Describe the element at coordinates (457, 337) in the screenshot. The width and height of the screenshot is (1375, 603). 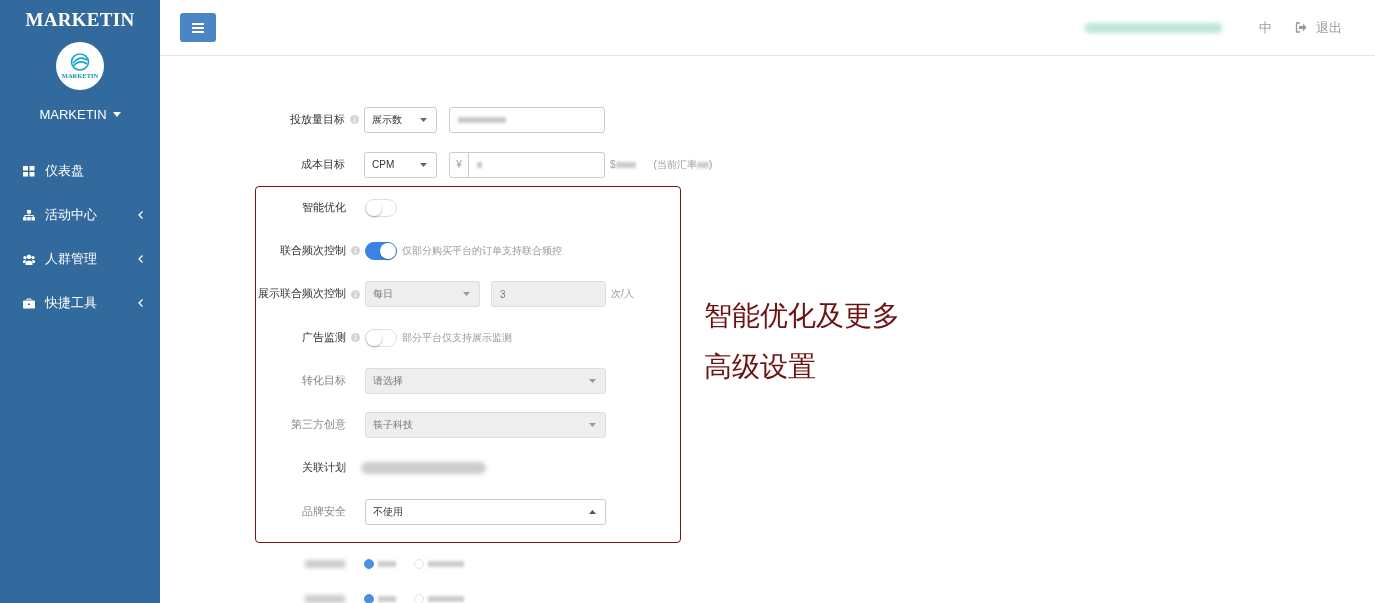
I see `hint-text: 部分平台仅支持展示监测` at that location.